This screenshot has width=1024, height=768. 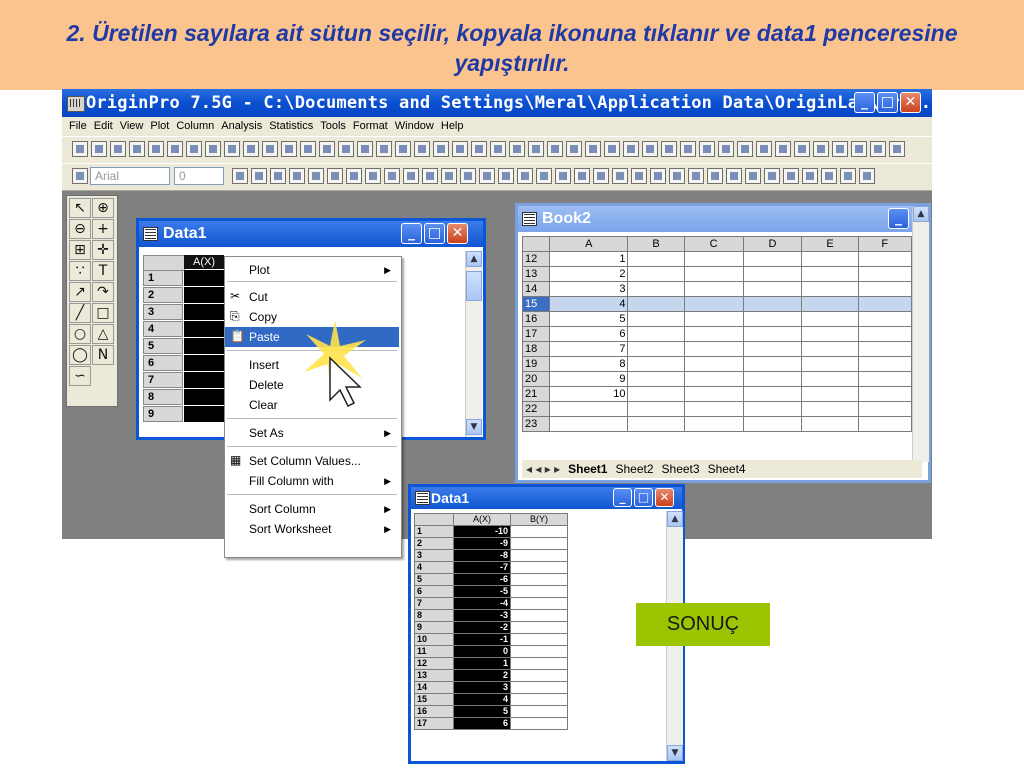 I want to click on font-size-field: 0, so click(x=199, y=176).